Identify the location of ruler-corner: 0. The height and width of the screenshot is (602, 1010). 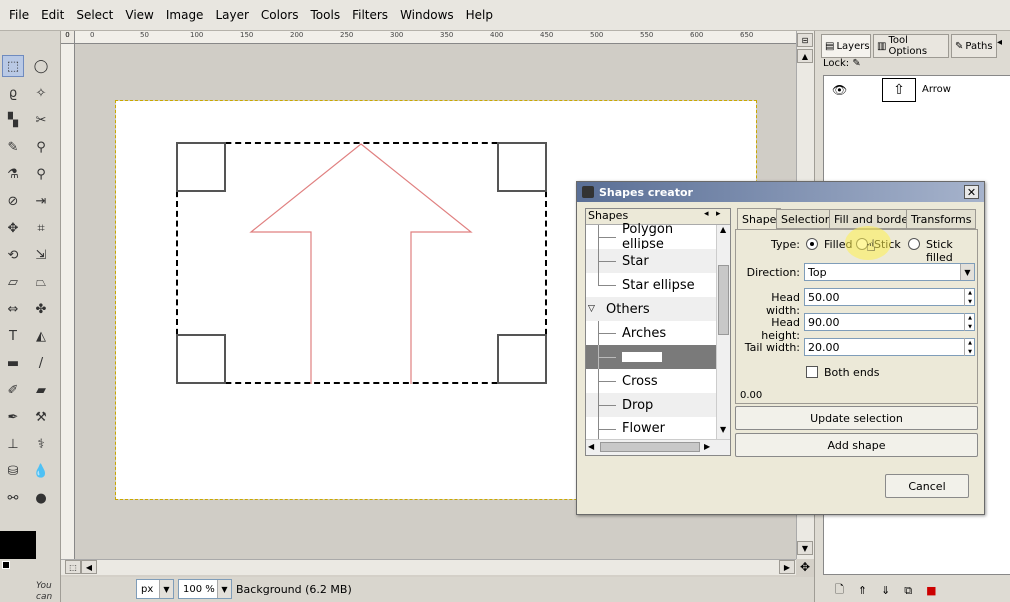
(68, 37).